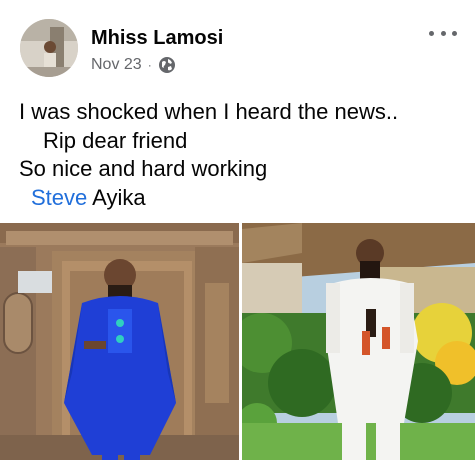 Image resolution: width=475 pixels, height=460 pixels. Describe the element at coordinates (241, 198) in the screenshot. I see `post-text-line-4: Steve Ayika` at that location.